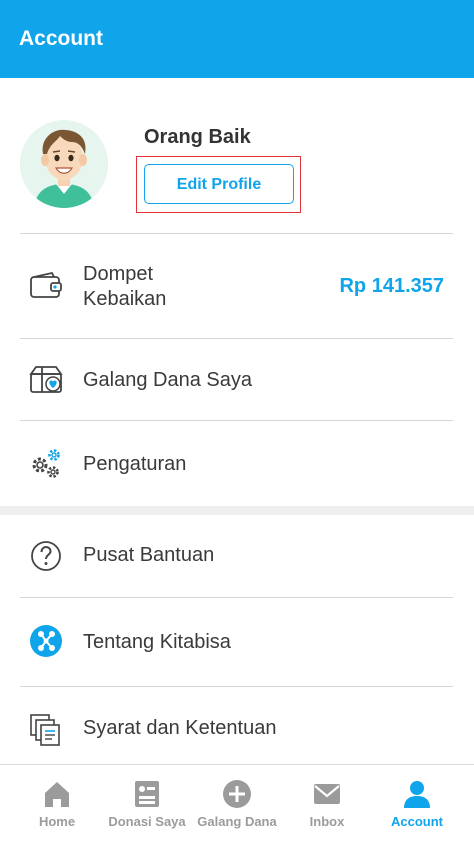  I want to click on menu-item-wallet: Dompet Kebaikan Rp 141.357, so click(237, 286).